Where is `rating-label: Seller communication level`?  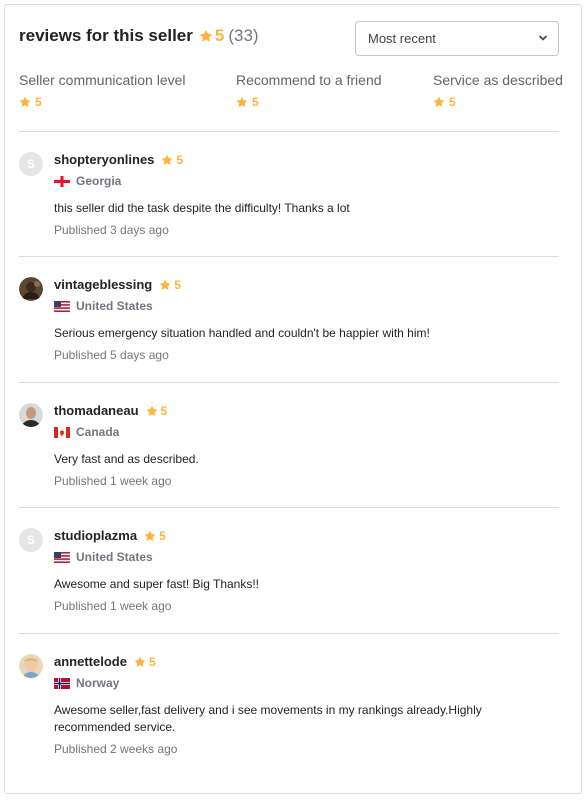 rating-label: Seller communication level is located at coordinates (102, 80).